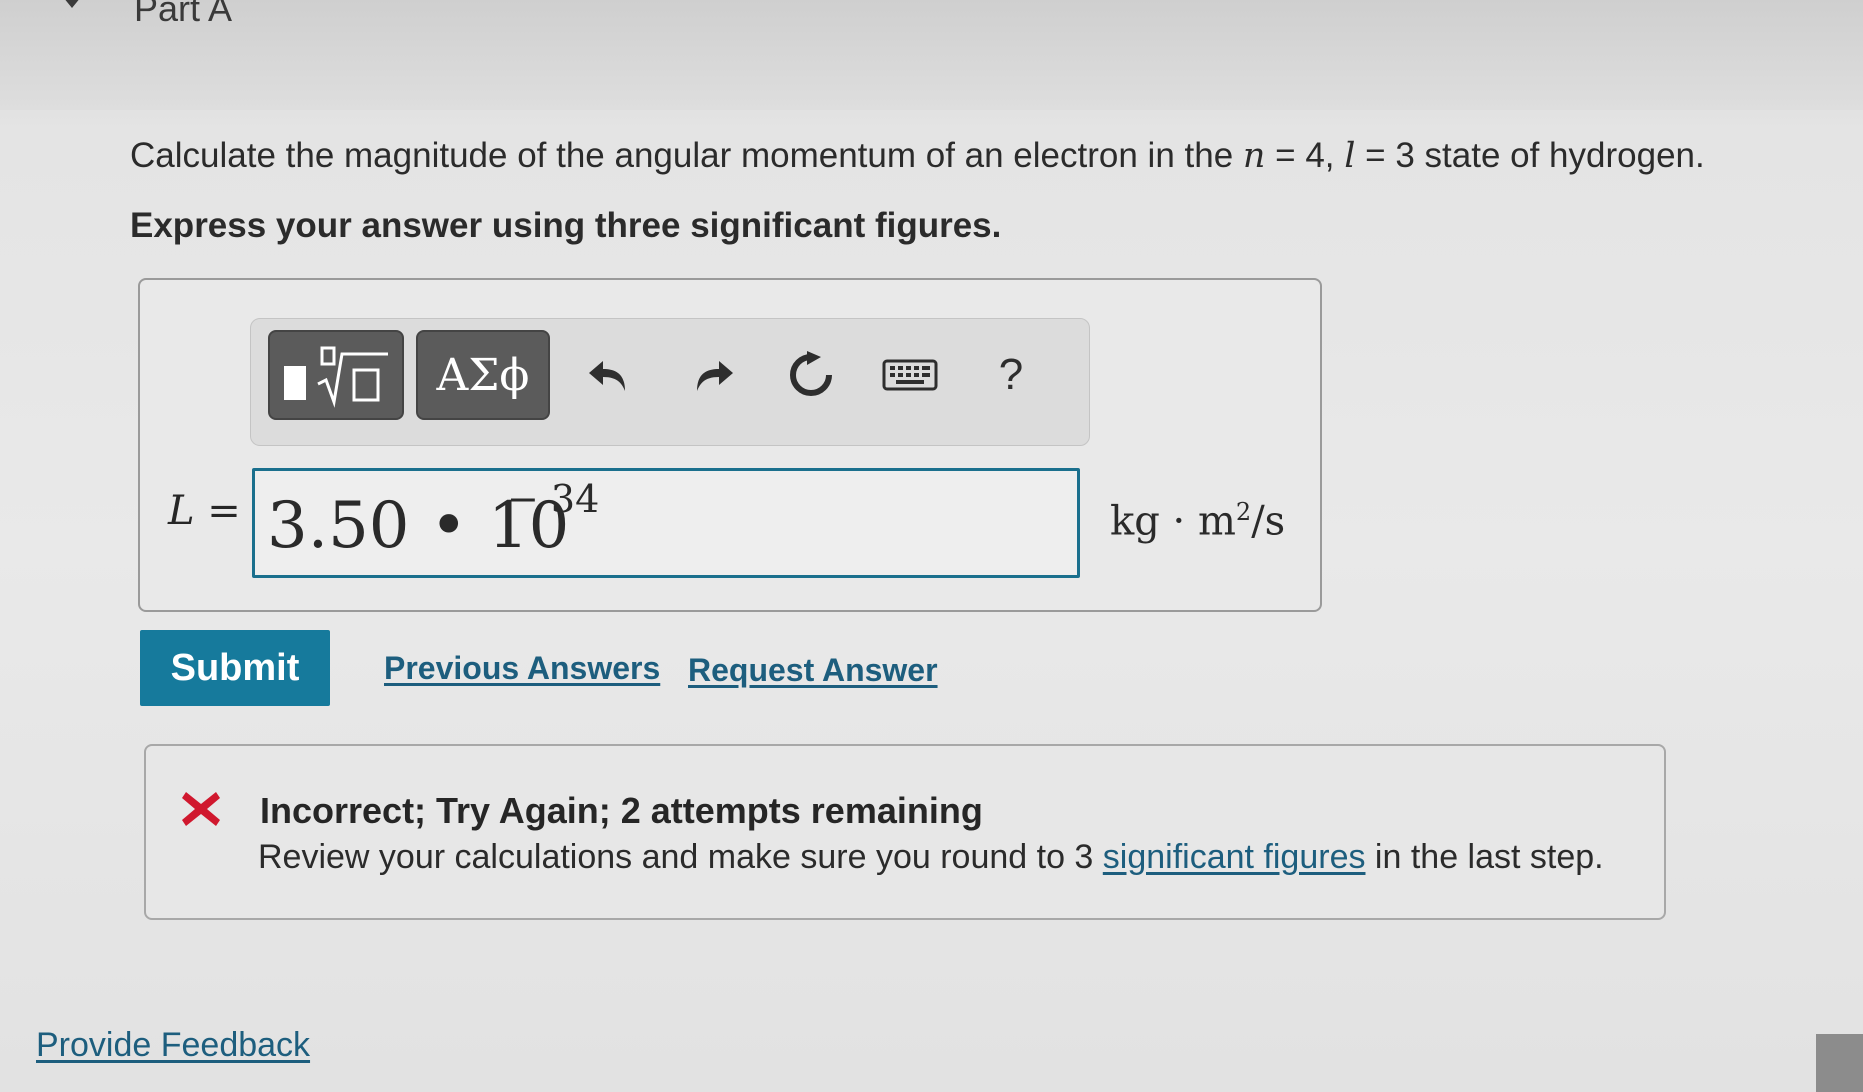 This screenshot has height=1092, width=1863. Describe the element at coordinates (1234, 857) in the screenshot. I see `significant-figures-link: significant figures` at that location.